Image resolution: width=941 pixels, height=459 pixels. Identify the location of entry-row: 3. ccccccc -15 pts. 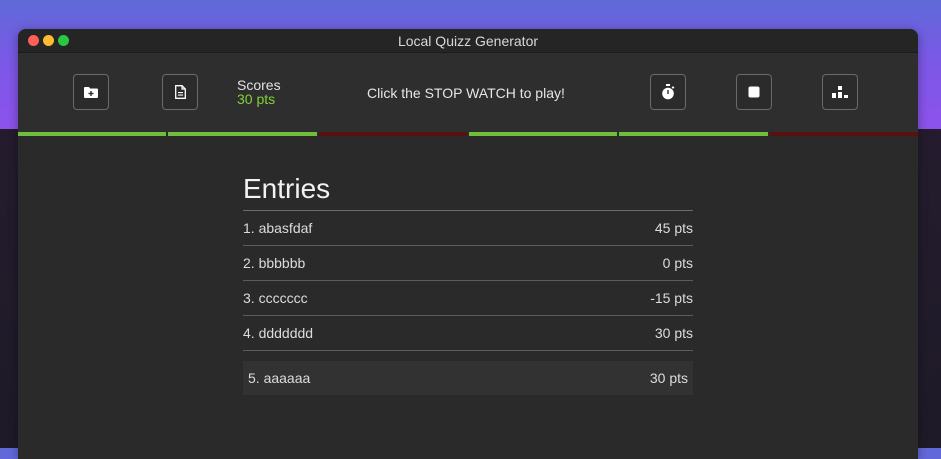
(468, 298).